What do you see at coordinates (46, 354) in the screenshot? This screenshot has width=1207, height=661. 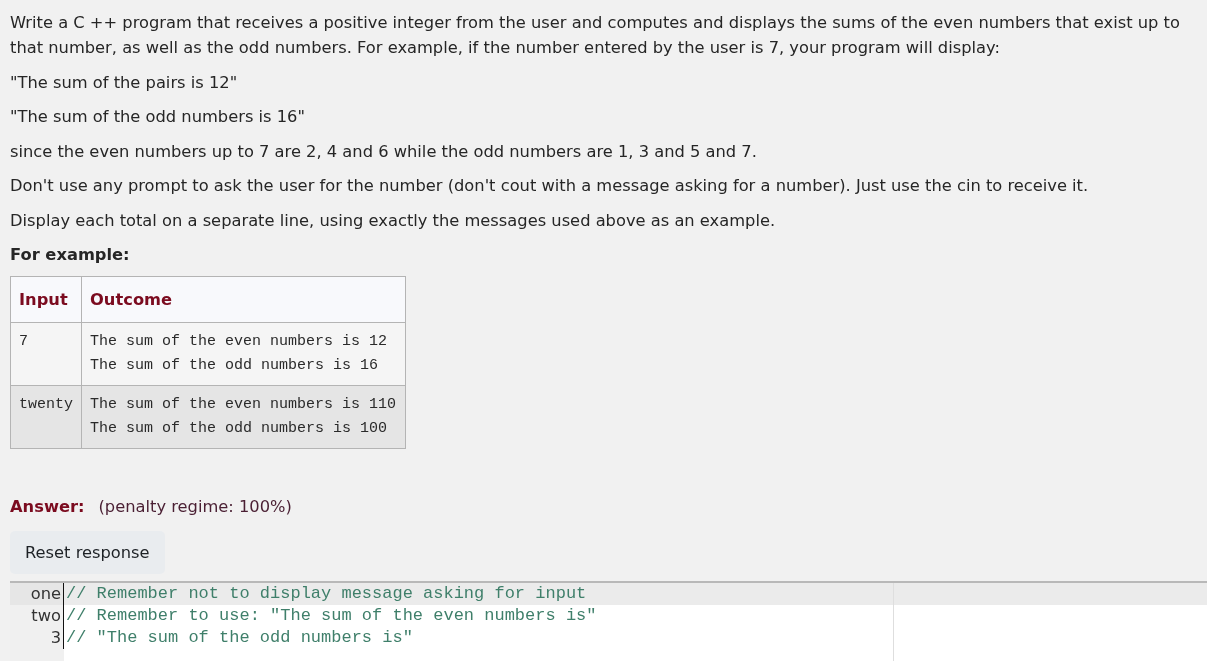 I see `input-cell: 7` at bounding box center [46, 354].